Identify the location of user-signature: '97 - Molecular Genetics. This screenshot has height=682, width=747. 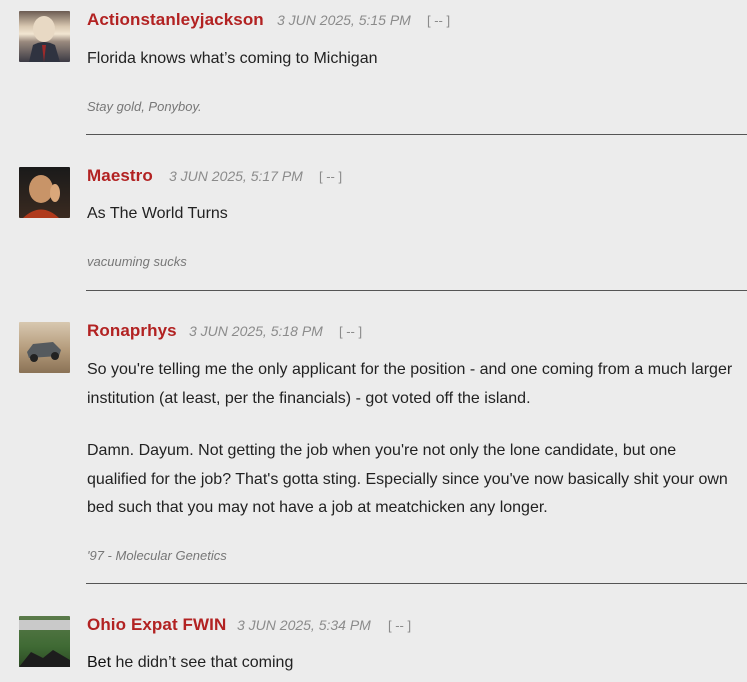
(157, 555).